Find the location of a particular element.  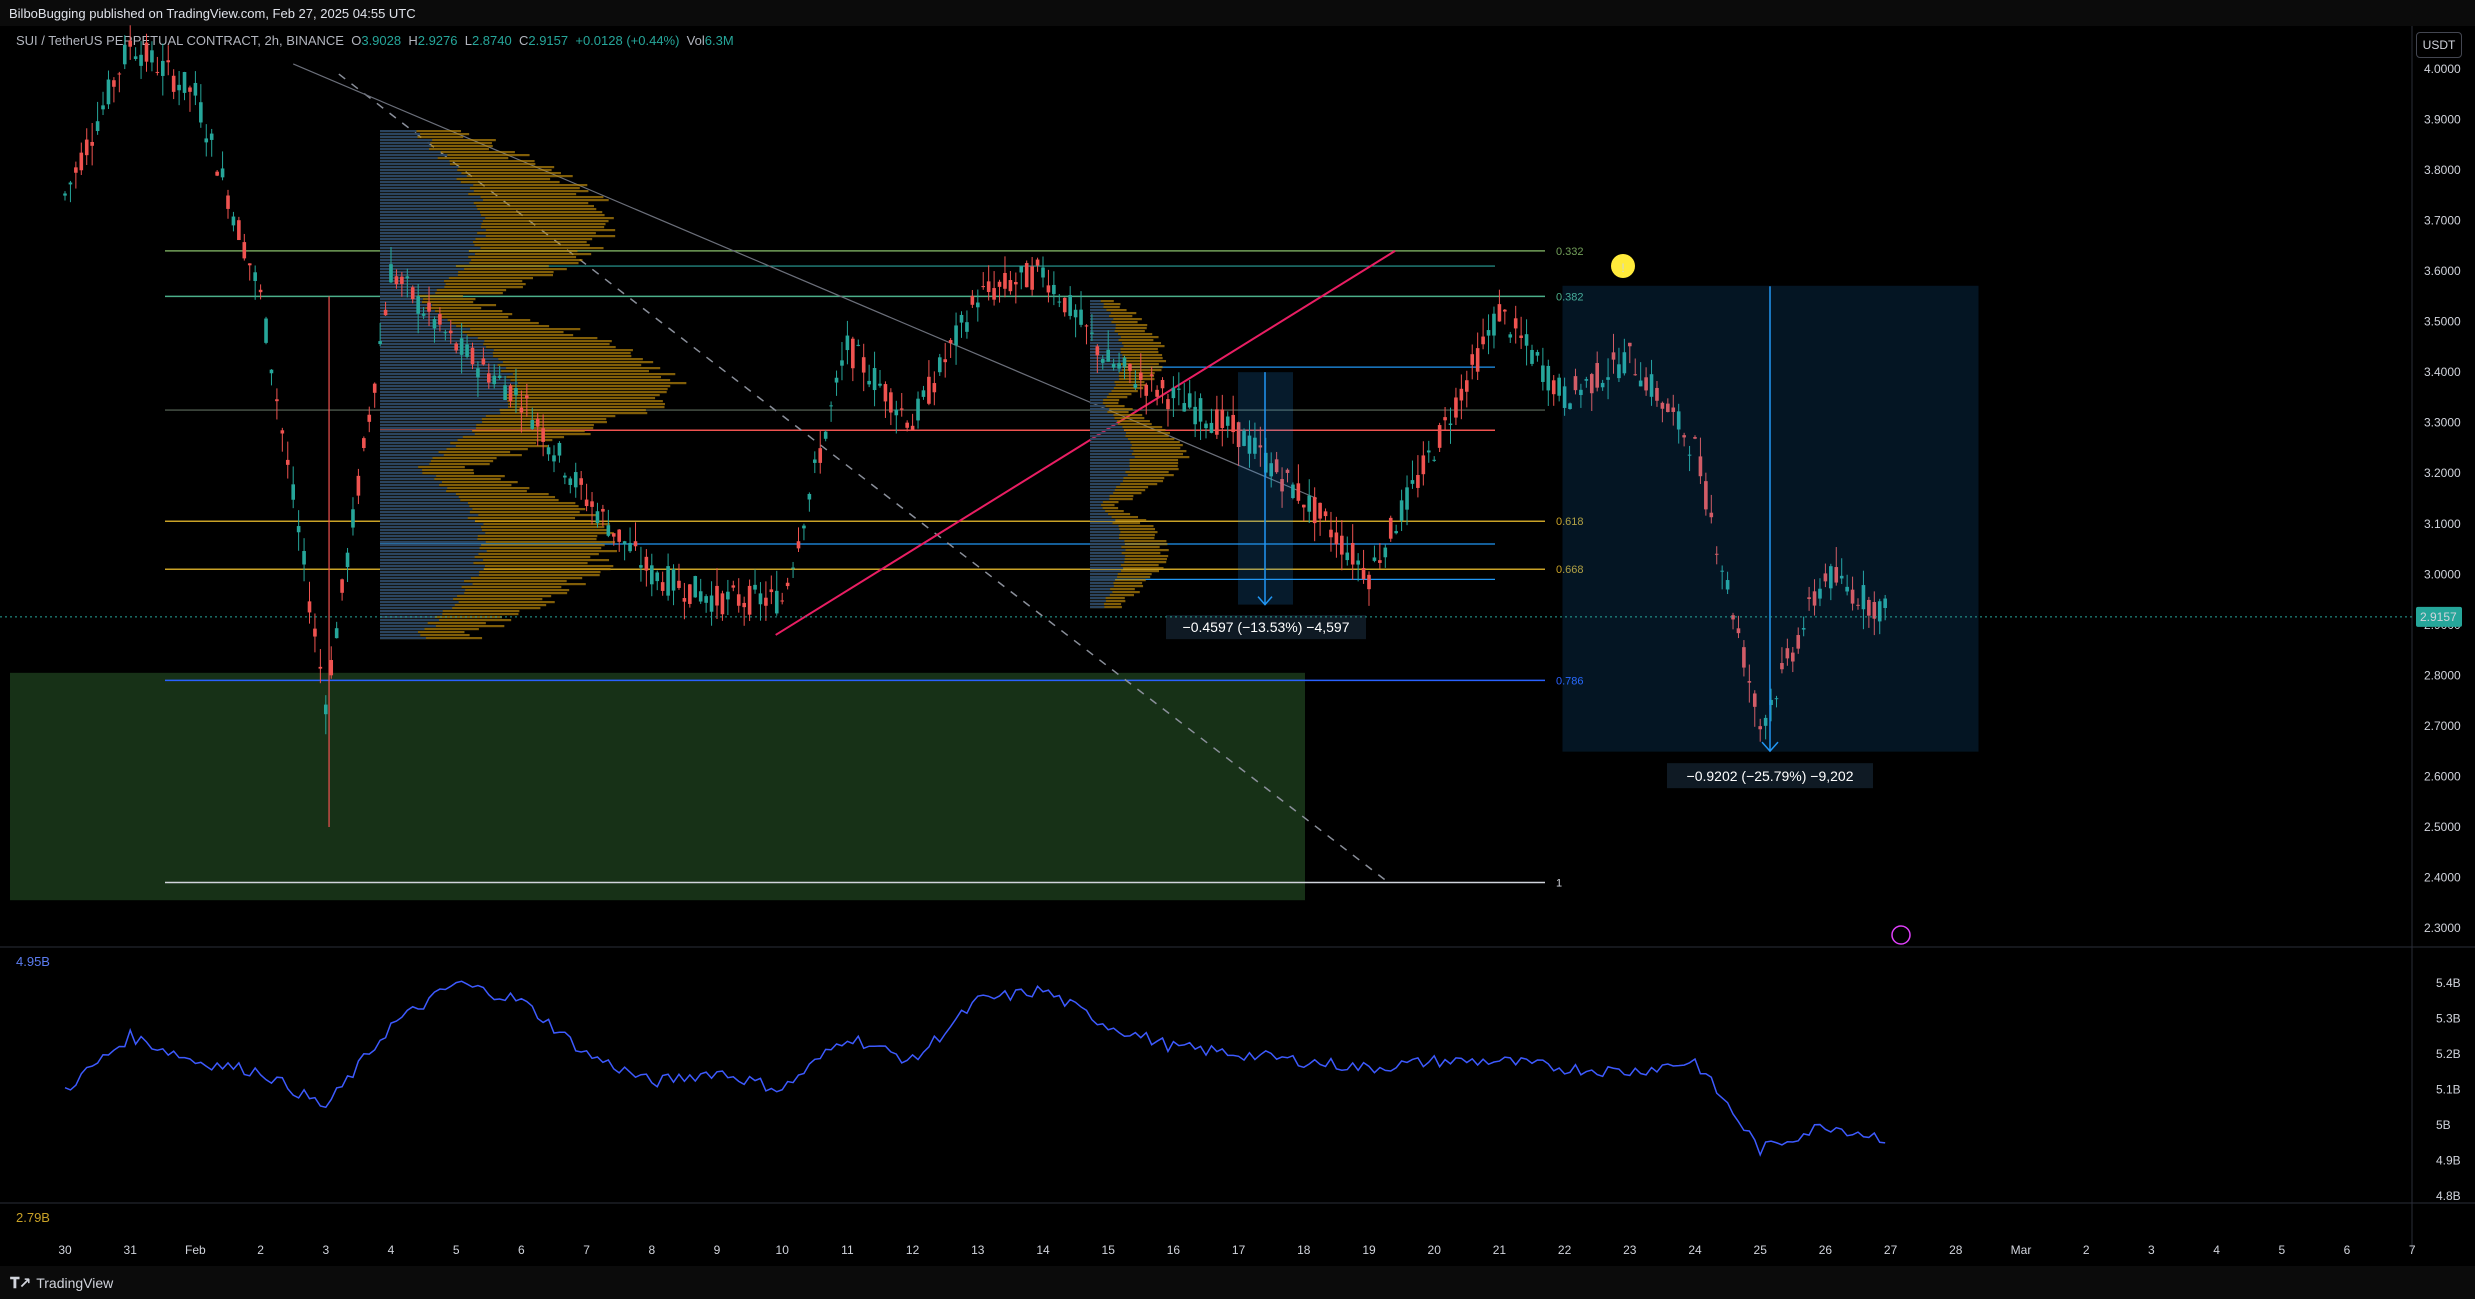

fib-level-label: 1 is located at coordinates (1559, 884).